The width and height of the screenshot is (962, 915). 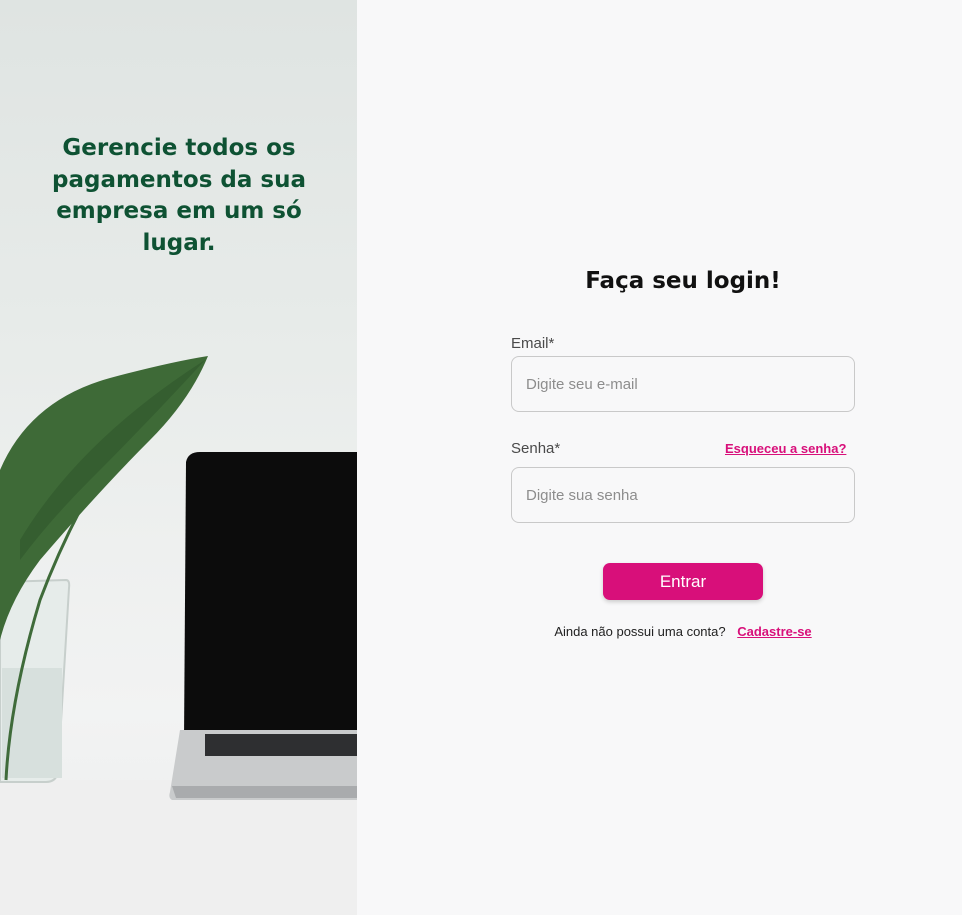 I want to click on laptop-keyboard, so click(x=281, y=745).